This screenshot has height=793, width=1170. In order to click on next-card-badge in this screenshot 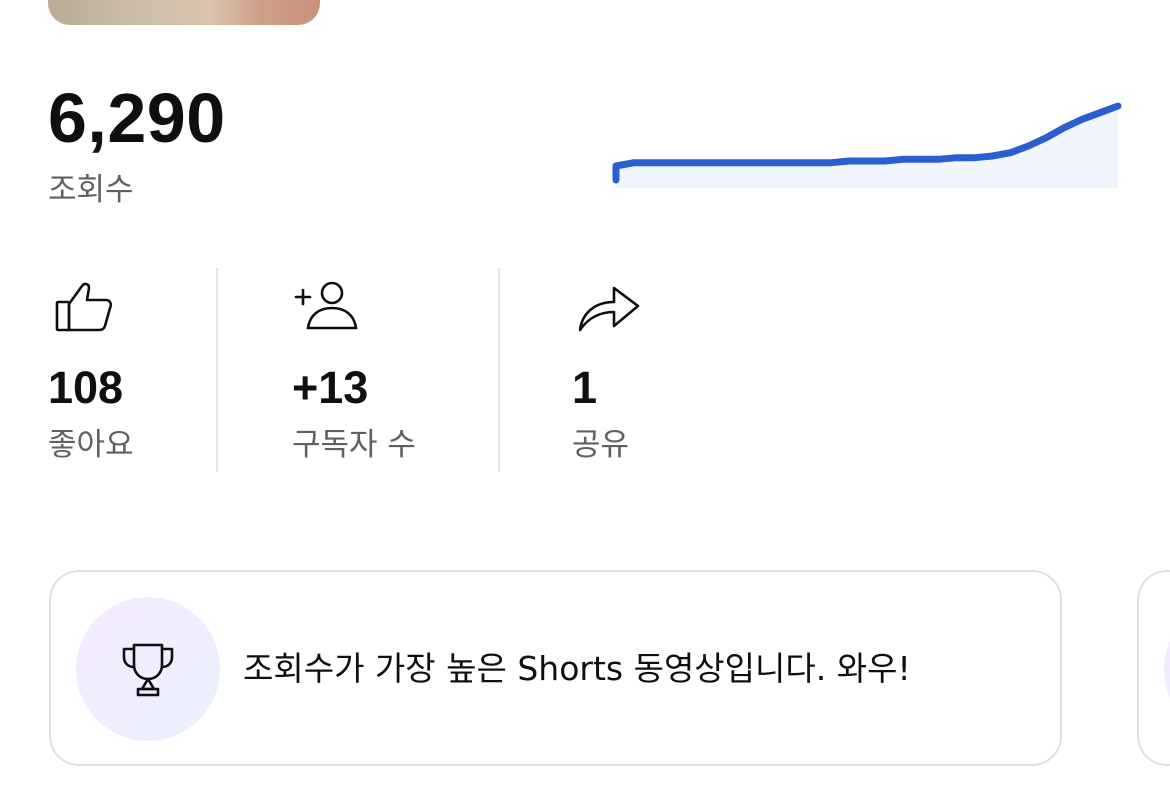, I will do `click(1167, 669)`.